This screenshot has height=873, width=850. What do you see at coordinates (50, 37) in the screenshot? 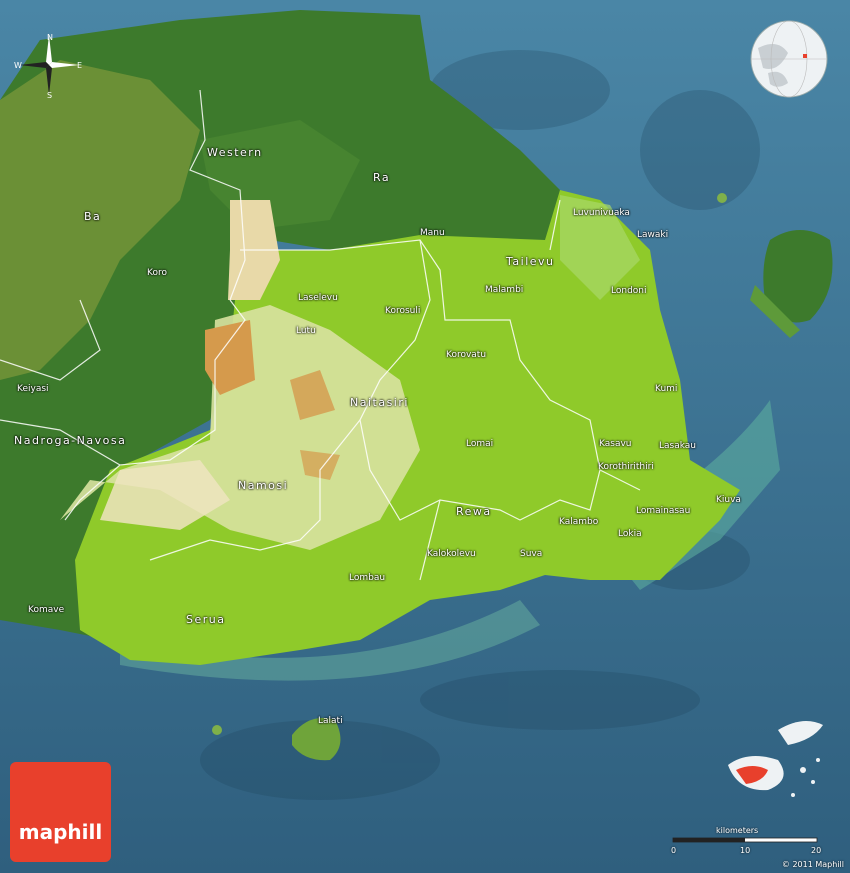
I see `compass-n: N` at bounding box center [50, 37].